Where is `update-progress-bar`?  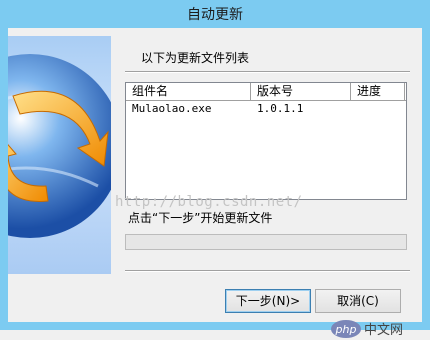 update-progress-bar is located at coordinates (266, 242).